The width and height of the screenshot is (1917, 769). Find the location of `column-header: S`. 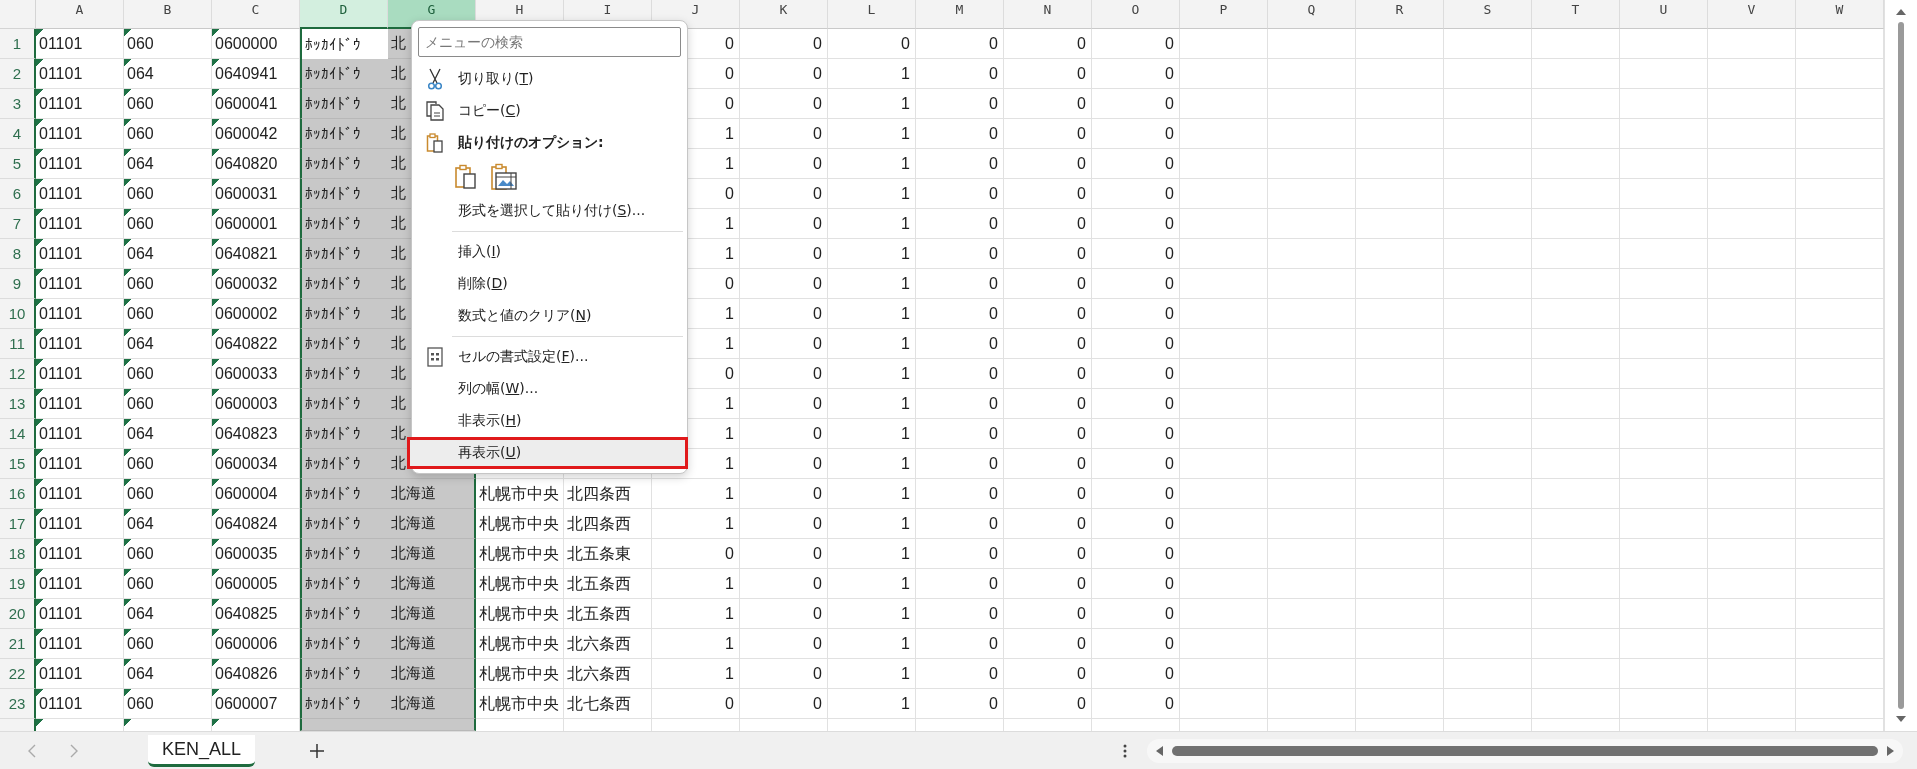

column-header: S is located at coordinates (1488, 14).